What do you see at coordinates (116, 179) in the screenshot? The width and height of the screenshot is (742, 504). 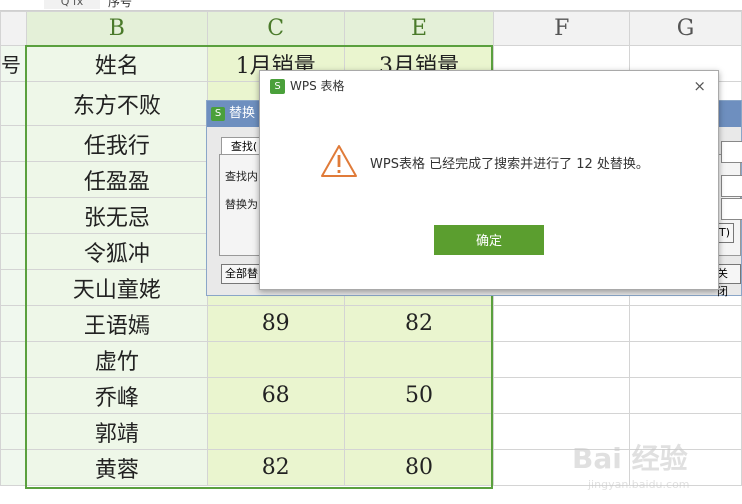 I see `cell-name: 任盈盈` at bounding box center [116, 179].